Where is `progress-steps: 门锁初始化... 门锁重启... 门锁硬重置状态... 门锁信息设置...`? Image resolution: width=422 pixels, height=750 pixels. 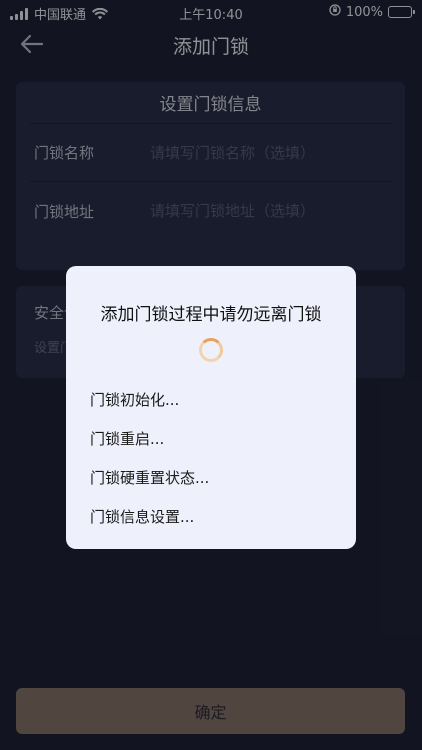
progress-steps: 门锁初始化... 门锁重启... 门锁硬重置状态... 门锁信息设置... is located at coordinates (149, 458).